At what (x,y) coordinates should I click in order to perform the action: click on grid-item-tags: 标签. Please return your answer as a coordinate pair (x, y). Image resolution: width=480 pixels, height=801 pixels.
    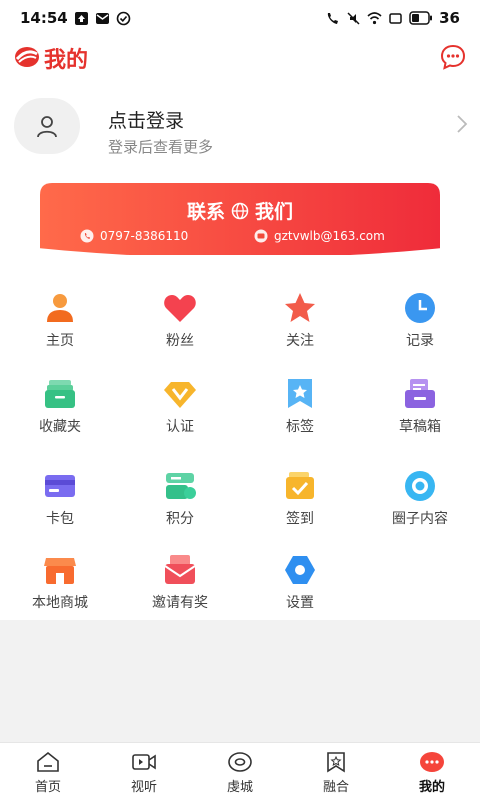
    Looking at the image, I should click on (300, 411).